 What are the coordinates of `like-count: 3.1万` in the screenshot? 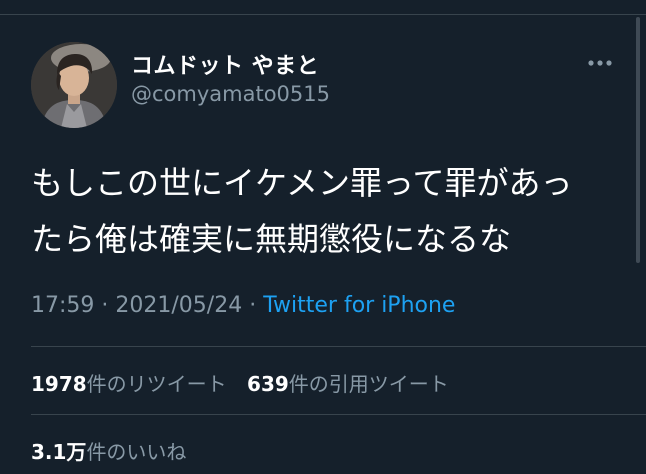 It's located at (59, 452).